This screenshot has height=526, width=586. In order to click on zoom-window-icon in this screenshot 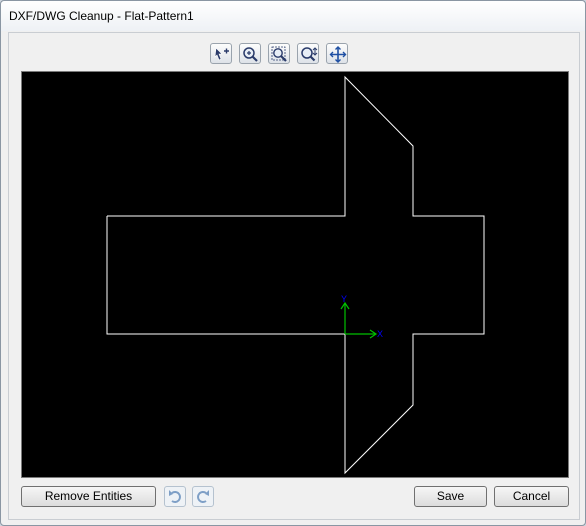, I will do `click(309, 54)`.